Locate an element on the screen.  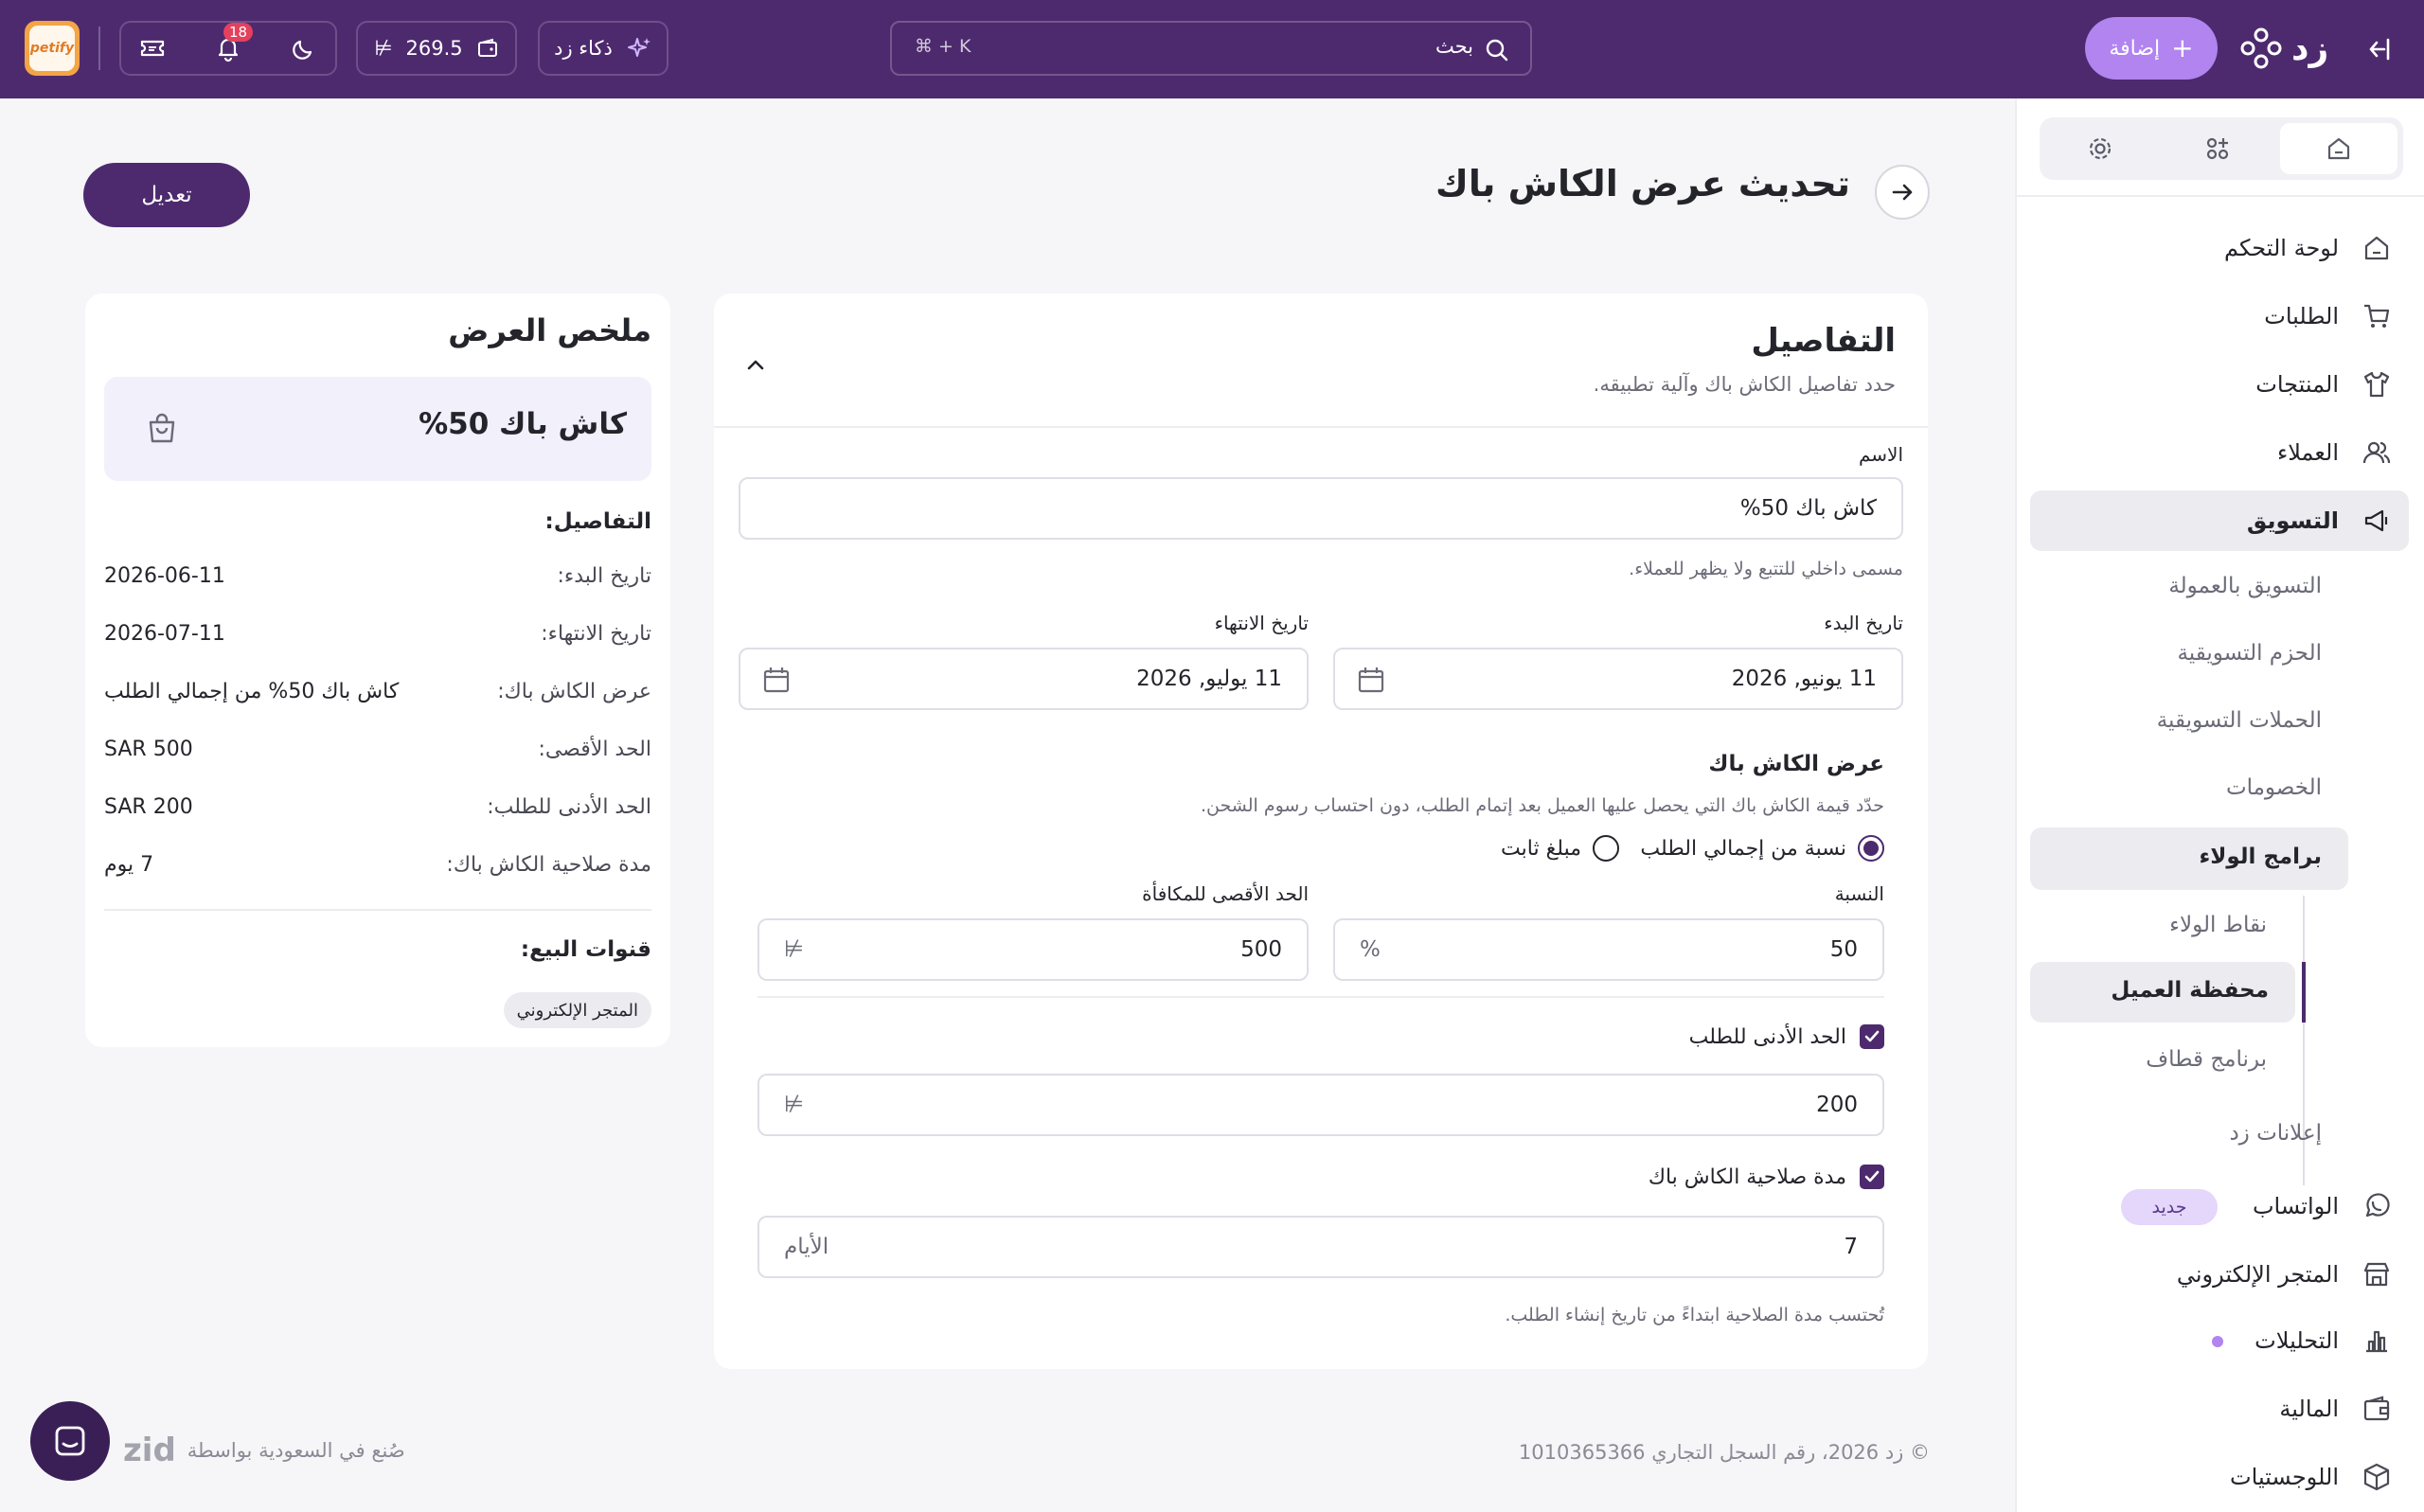
moon-icon is located at coordinates (304, 48).